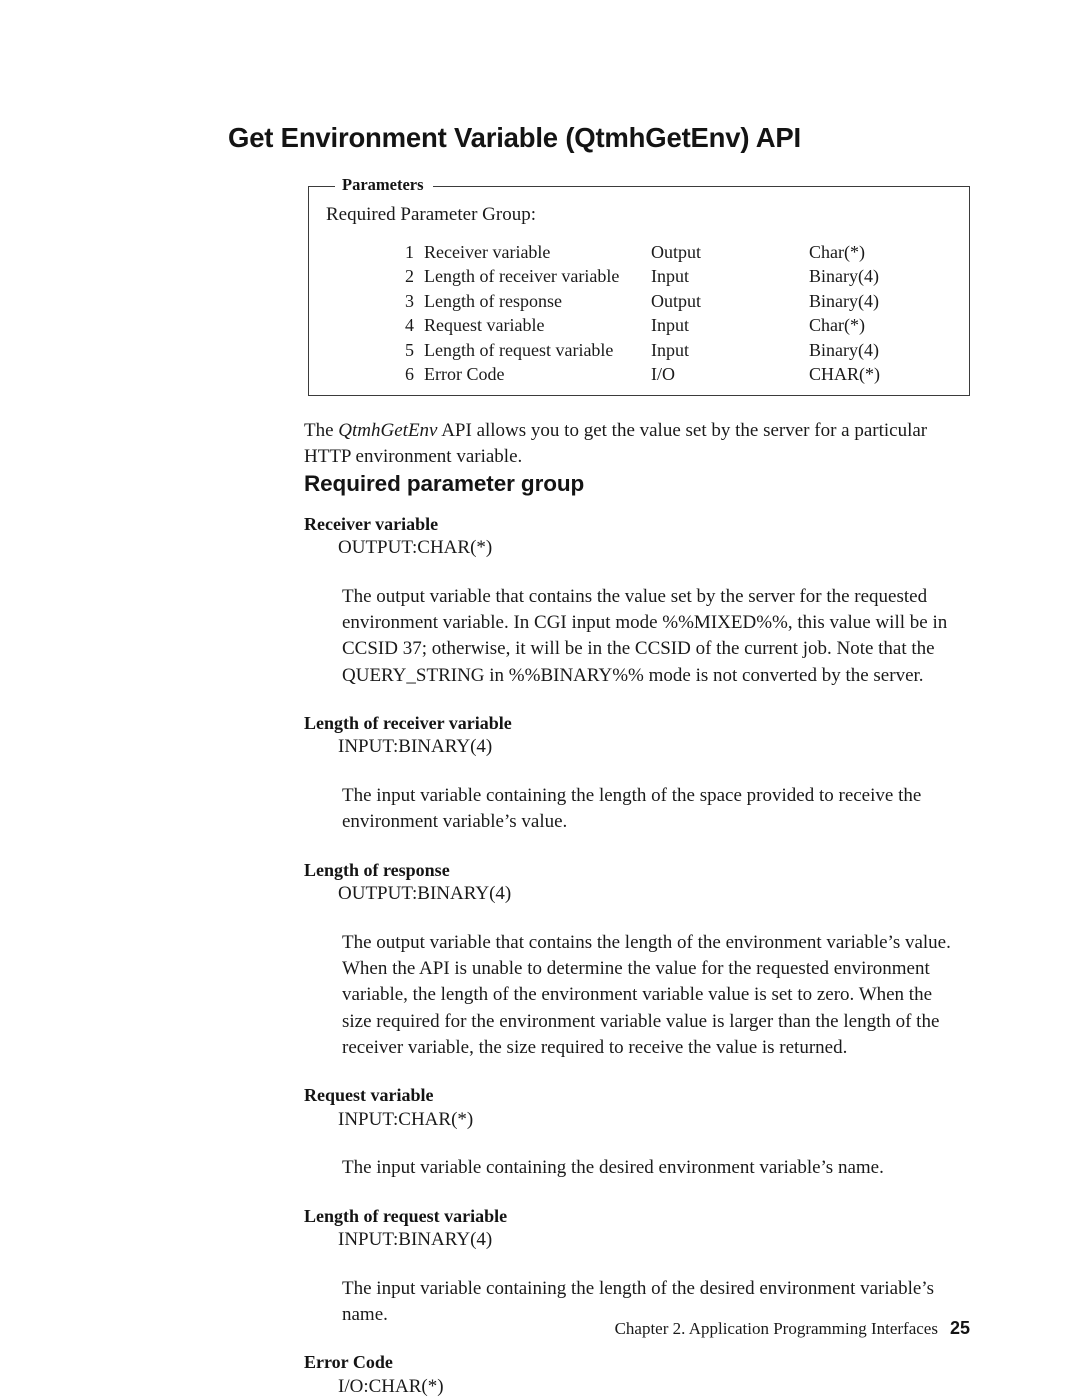  What do you see at coordinates (663, 374) in the screenshot?
I see `parameter-usage: I/O` at bounding box center [663, 374].